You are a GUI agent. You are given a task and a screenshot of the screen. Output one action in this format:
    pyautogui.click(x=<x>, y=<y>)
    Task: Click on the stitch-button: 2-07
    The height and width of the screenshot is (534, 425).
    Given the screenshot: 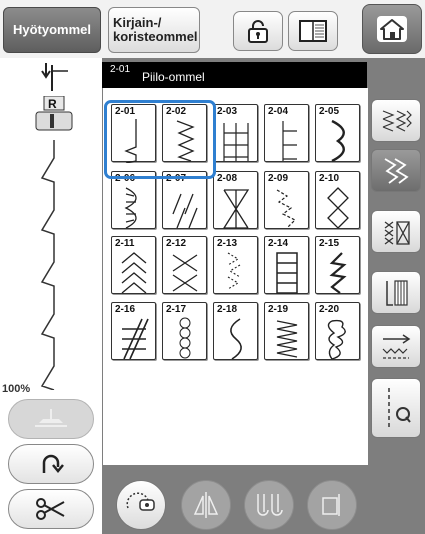 What is the action you would take?
    pyautogui.click(x=184, y=200)
    